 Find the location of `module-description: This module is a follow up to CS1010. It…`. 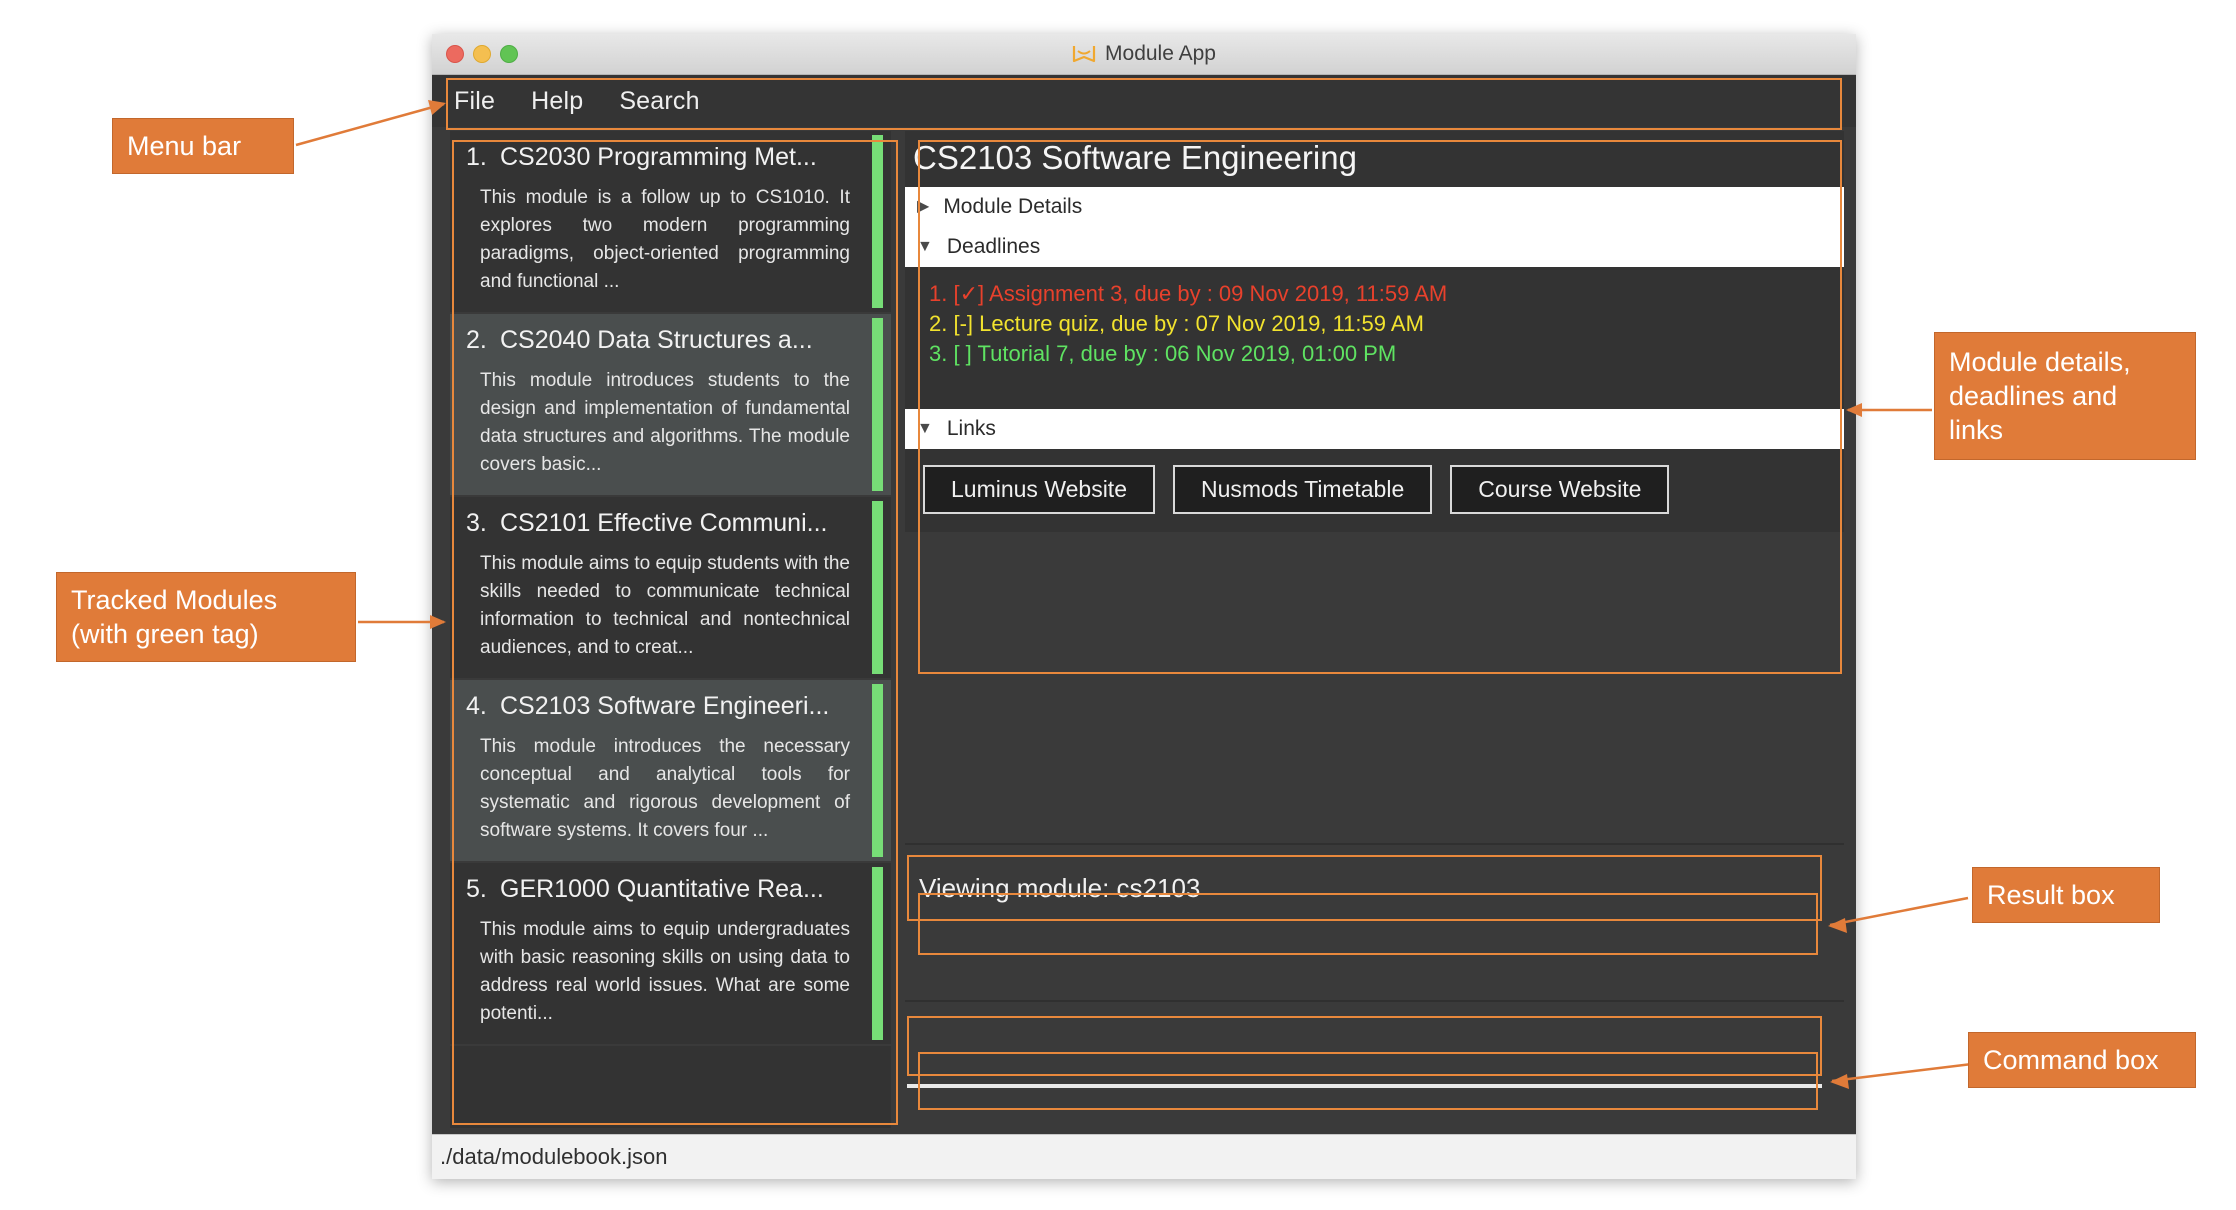

module-description: This module is a follow up to CS1010. It… is located at coordinates (665, 239).